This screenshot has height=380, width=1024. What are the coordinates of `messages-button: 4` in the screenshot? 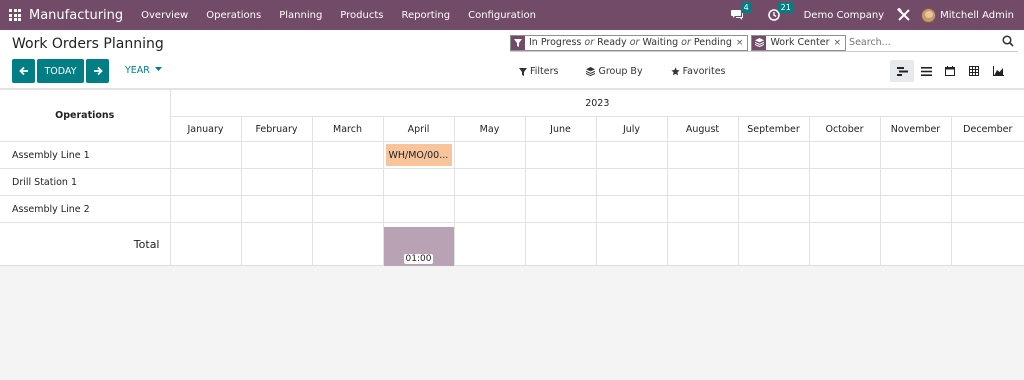 It's located at (741, 11).